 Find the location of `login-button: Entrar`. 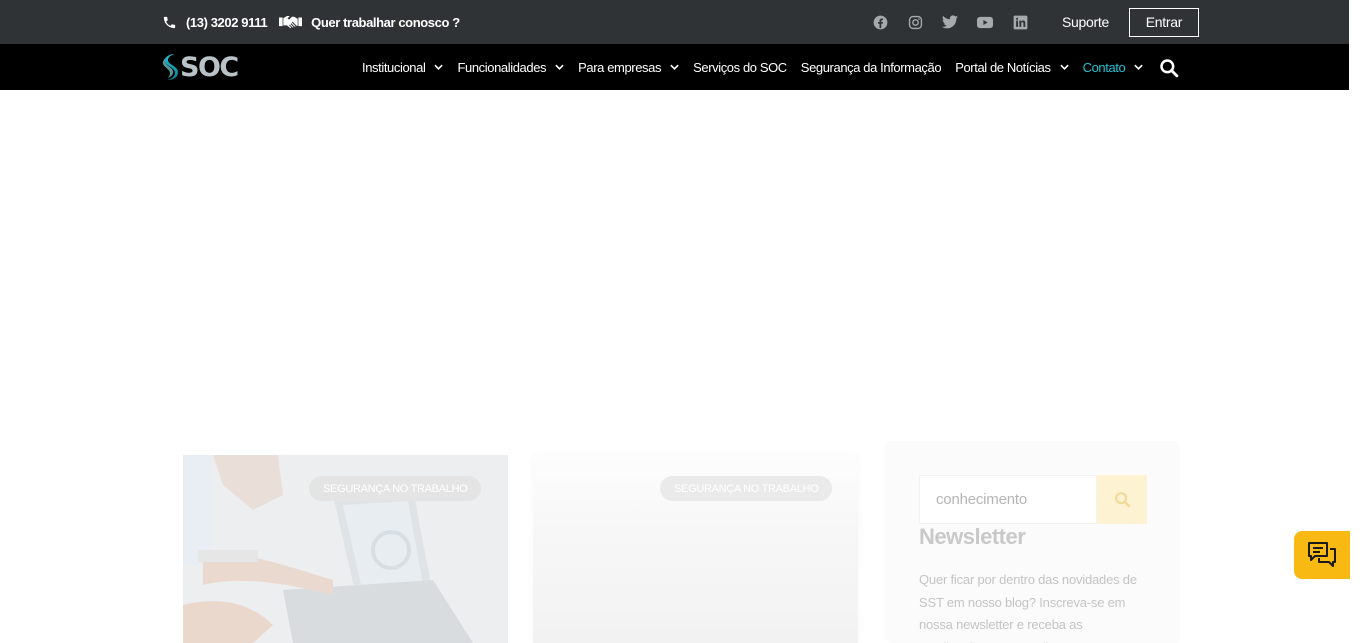

login-button: Entrar is located at coordinates (1163, 22).